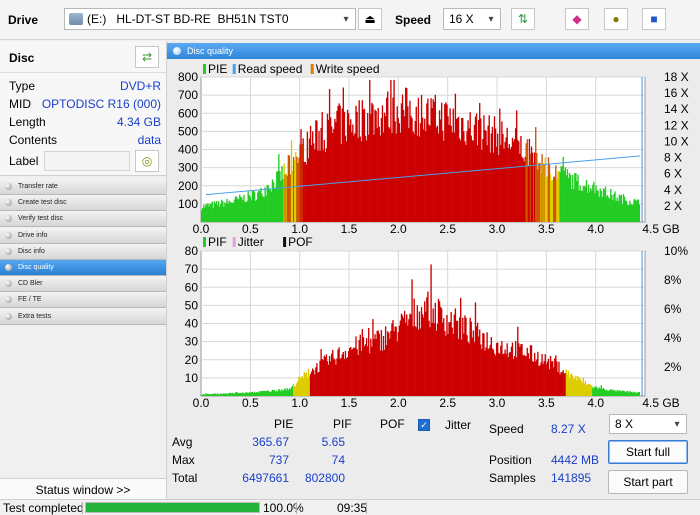 The image size is (700, 515). Describe the element at coordinates (192, 360) in the screenshot. I see `y-tick-label: 20` at that location.